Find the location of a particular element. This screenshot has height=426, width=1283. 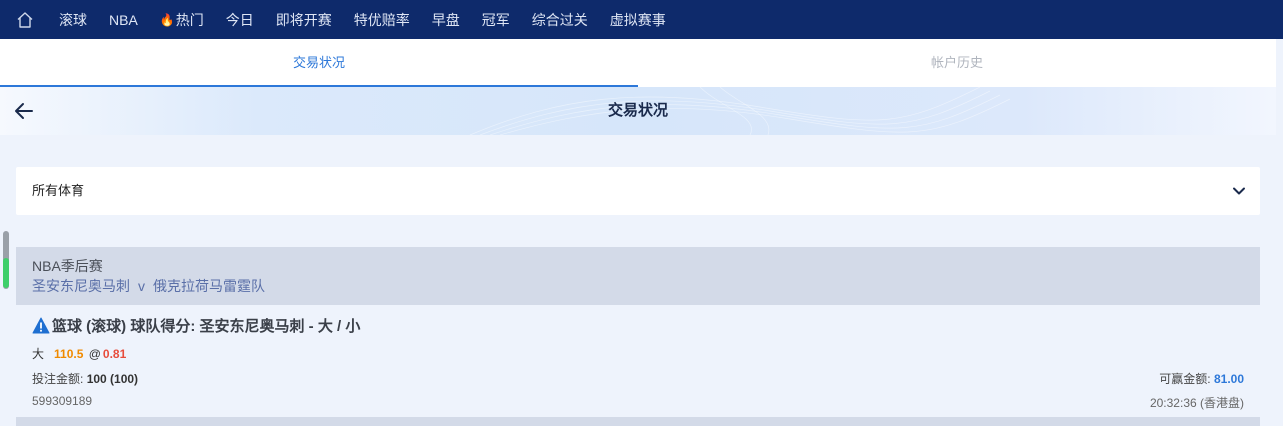

versus-label: v is located at coordinates (141, 286).